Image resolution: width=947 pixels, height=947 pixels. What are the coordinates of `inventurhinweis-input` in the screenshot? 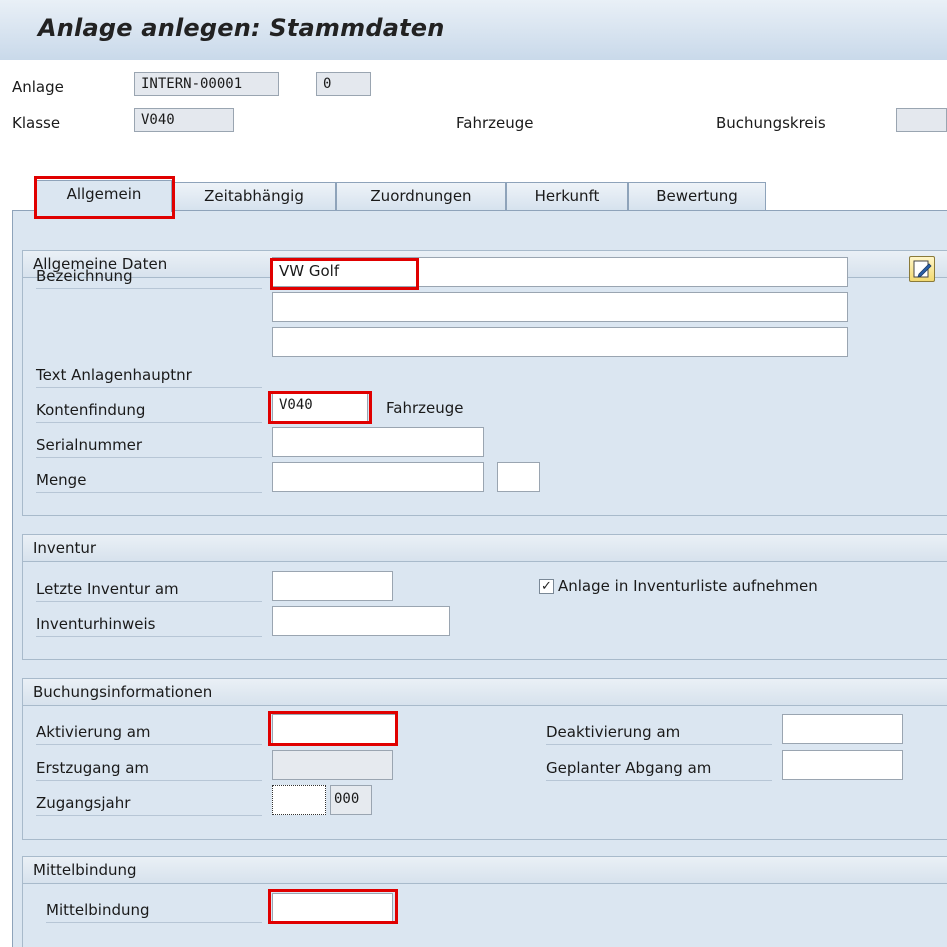 It's located at (361, 621).